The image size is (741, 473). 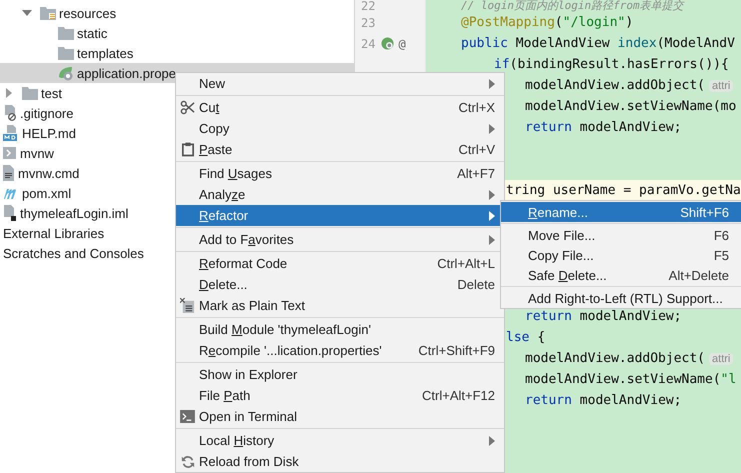 I want to click on line-number: 23, so click(x=368, y=23).